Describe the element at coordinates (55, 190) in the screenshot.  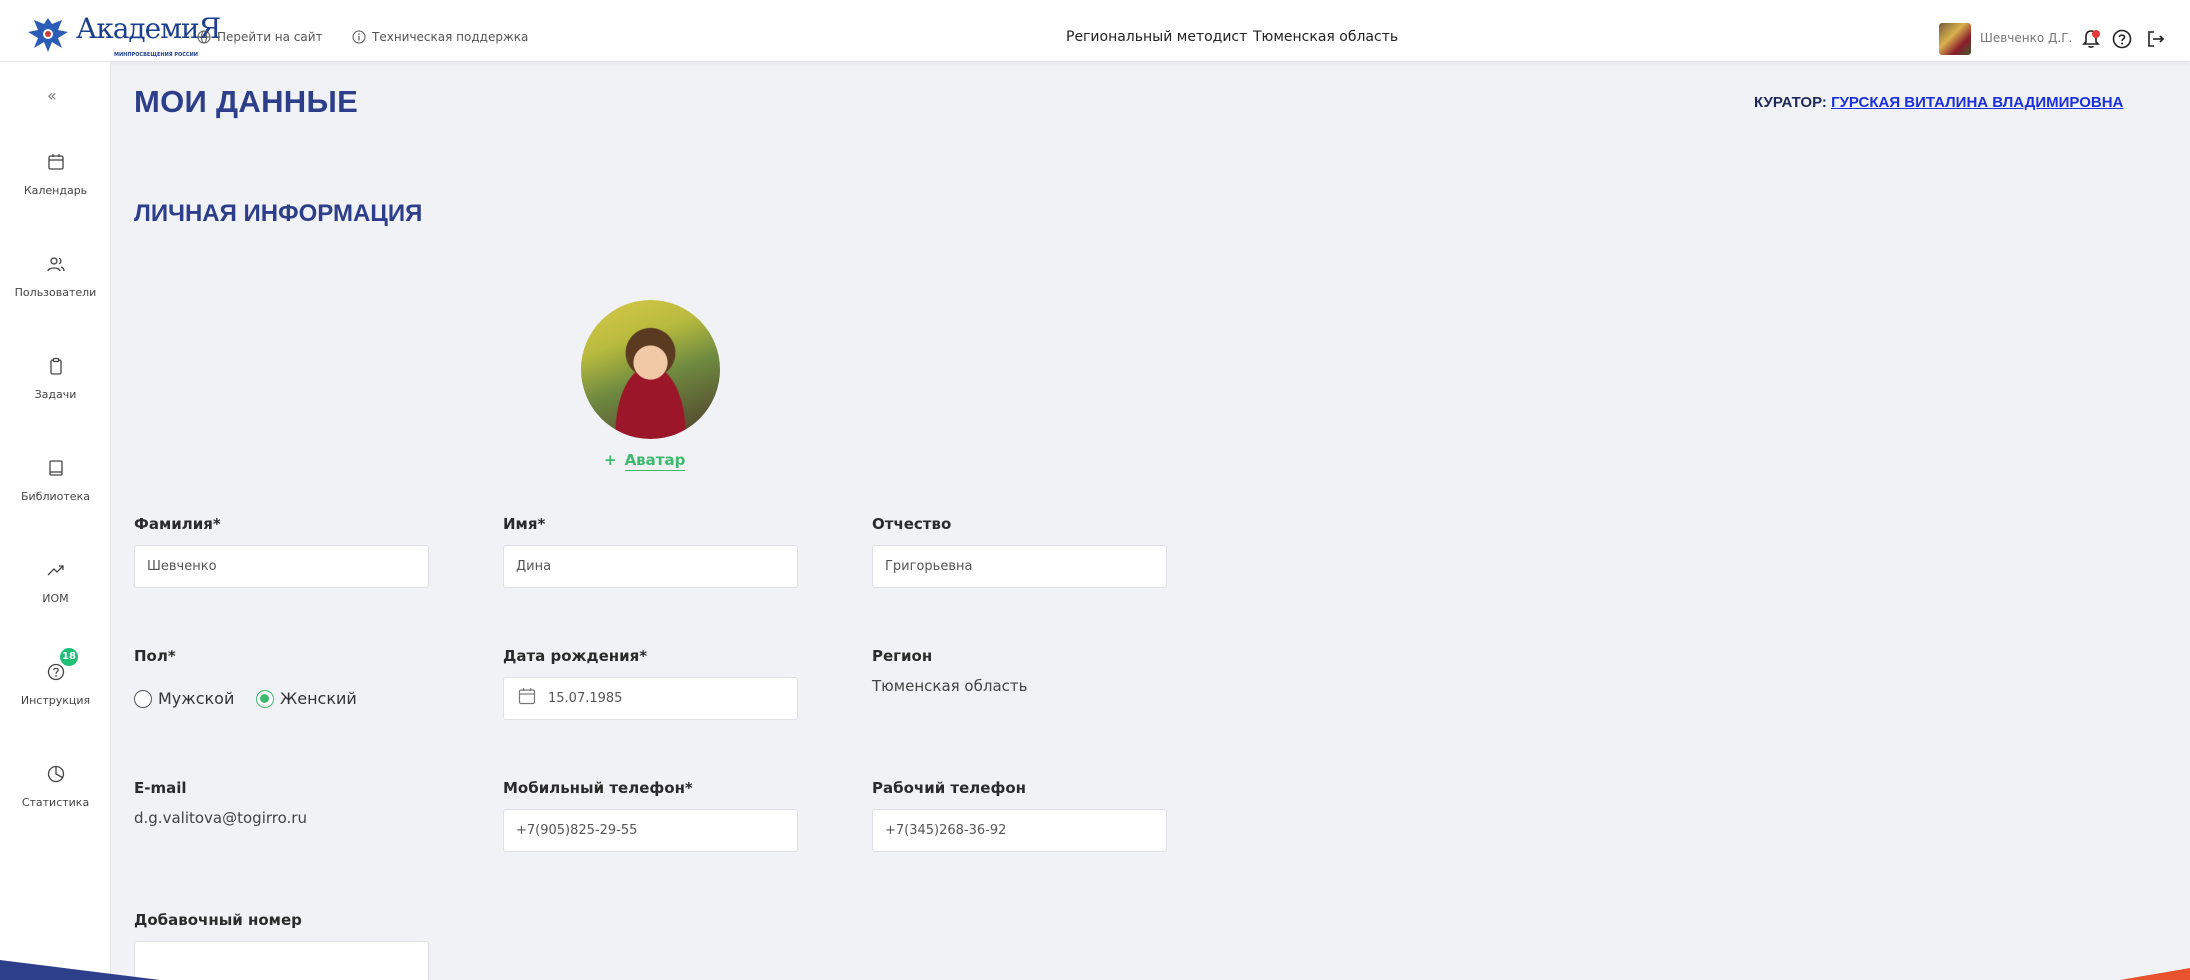
I see `sidebar-item-label: Календарь` at that location.